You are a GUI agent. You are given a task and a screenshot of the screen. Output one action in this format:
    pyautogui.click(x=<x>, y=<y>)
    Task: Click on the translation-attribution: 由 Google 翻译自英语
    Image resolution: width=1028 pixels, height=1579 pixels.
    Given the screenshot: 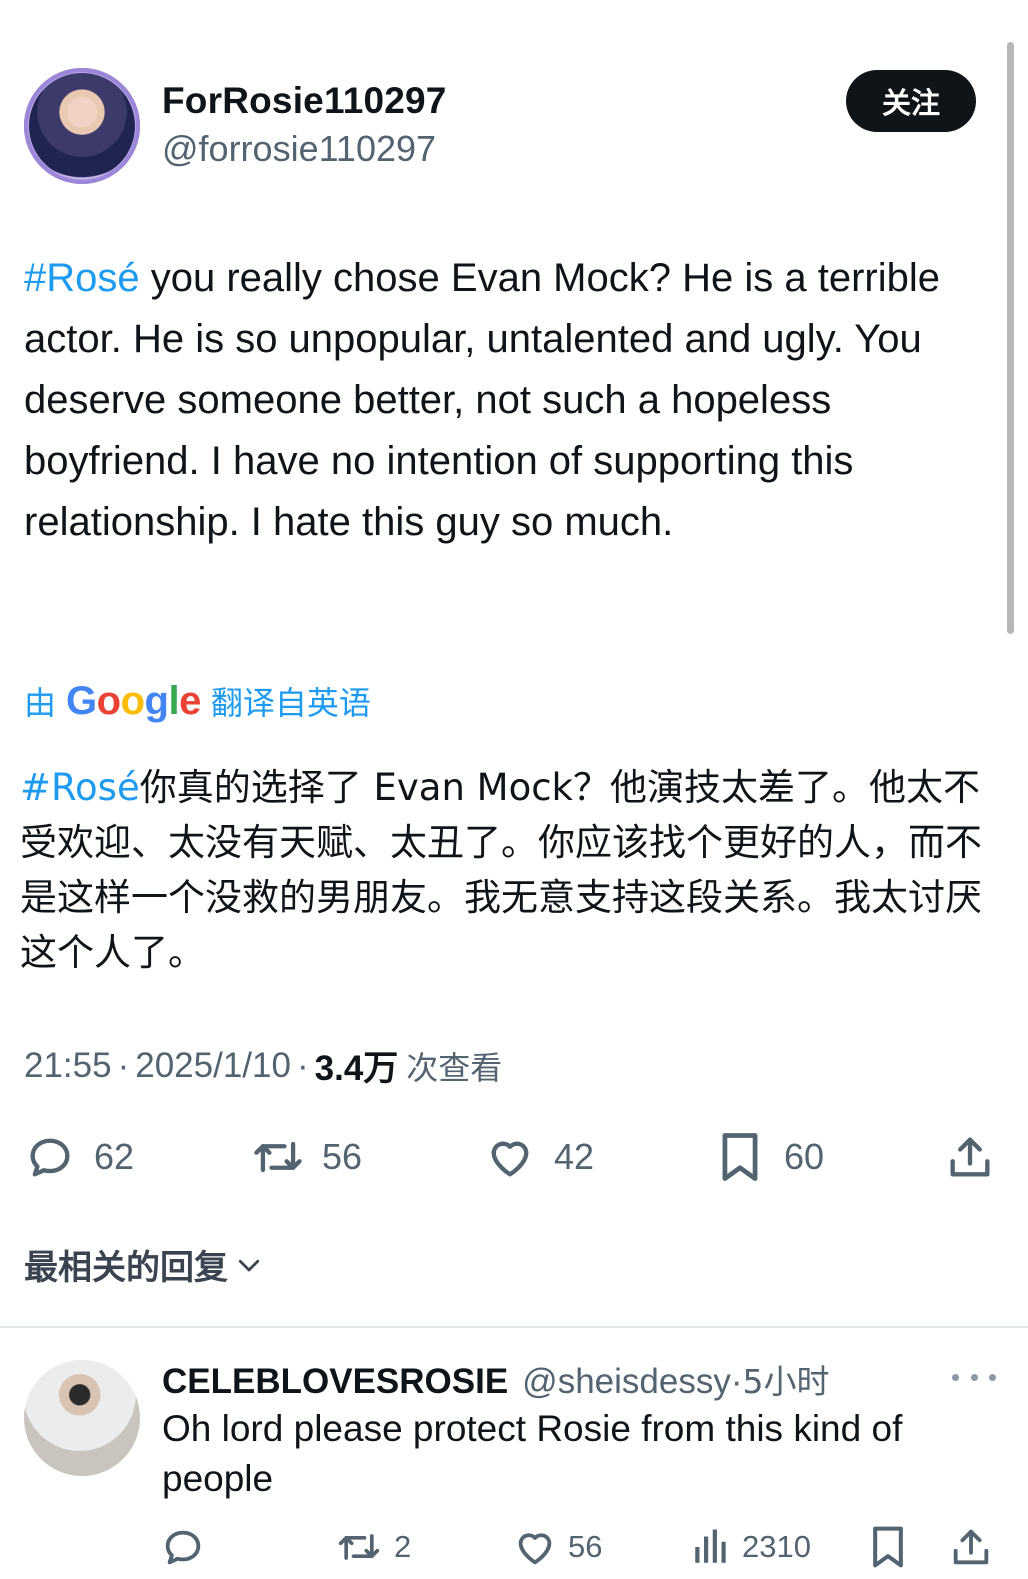 What is the action you would take?
    pyautogui.click(x=197, y=701)
    